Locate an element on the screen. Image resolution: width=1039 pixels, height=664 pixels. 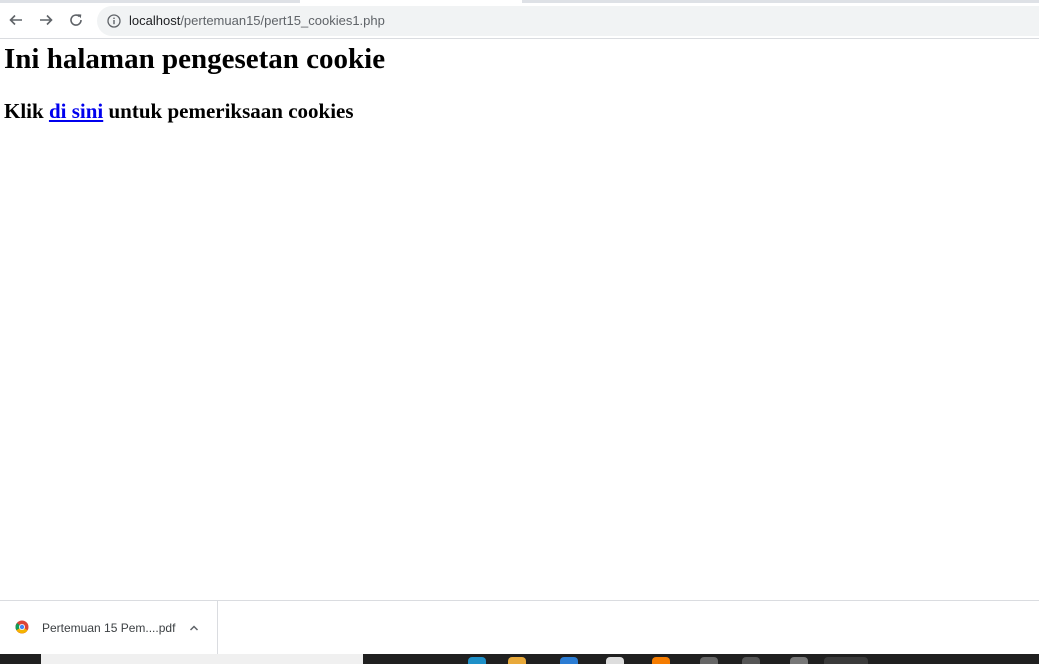
media-taskbar-icon is located at coordinates (709, 660).